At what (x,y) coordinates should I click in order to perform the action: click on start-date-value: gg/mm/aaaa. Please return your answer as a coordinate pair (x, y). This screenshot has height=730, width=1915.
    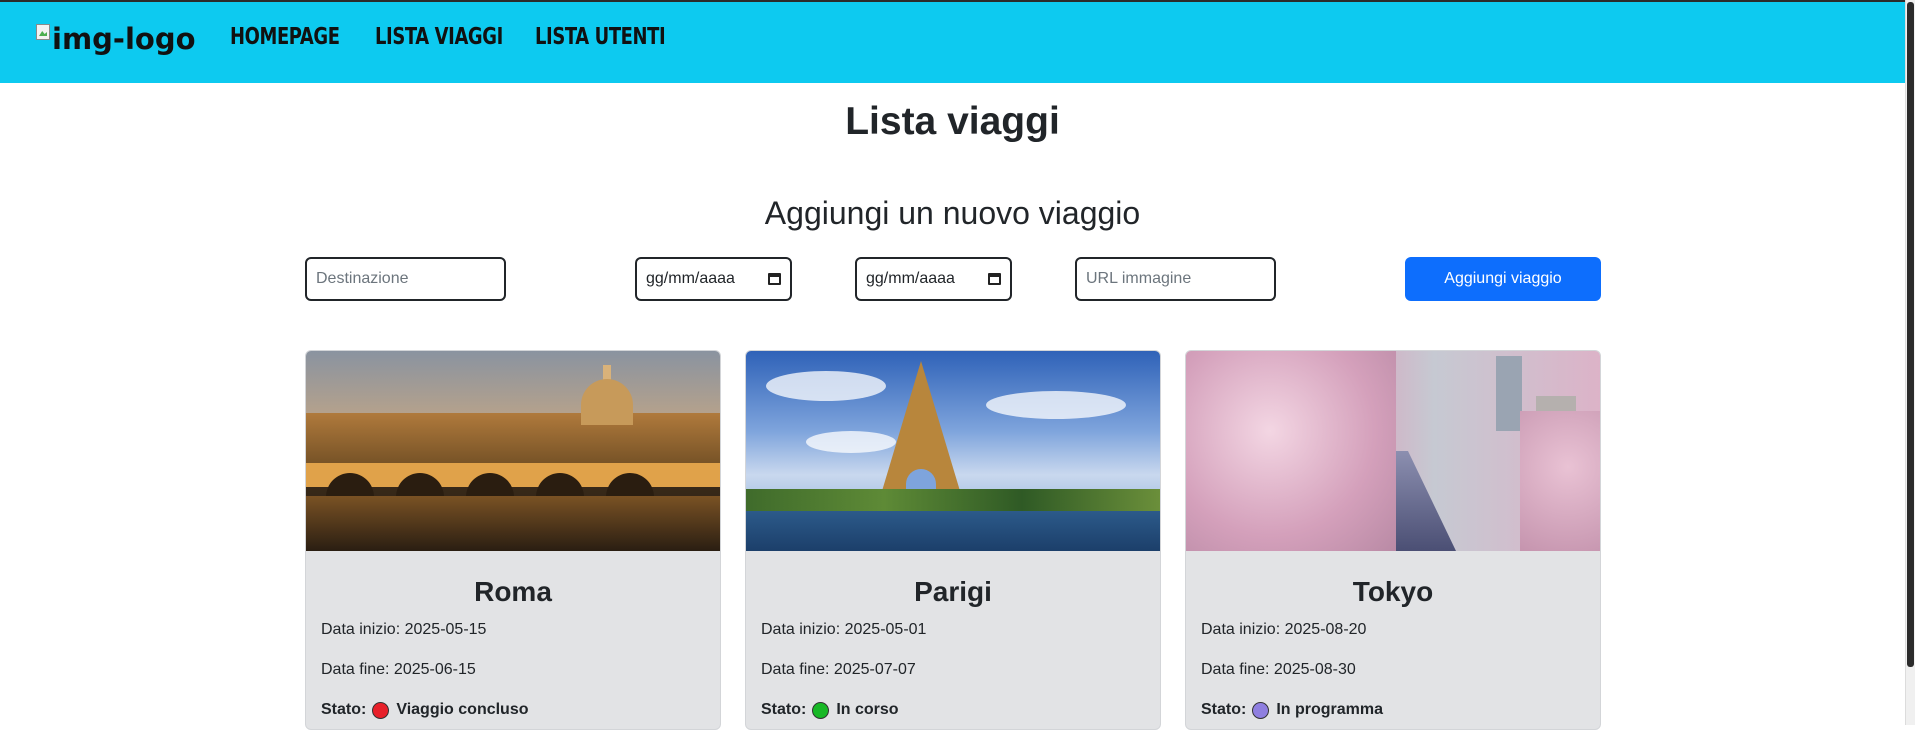
    Looking at the image, I should click on (690, 278).